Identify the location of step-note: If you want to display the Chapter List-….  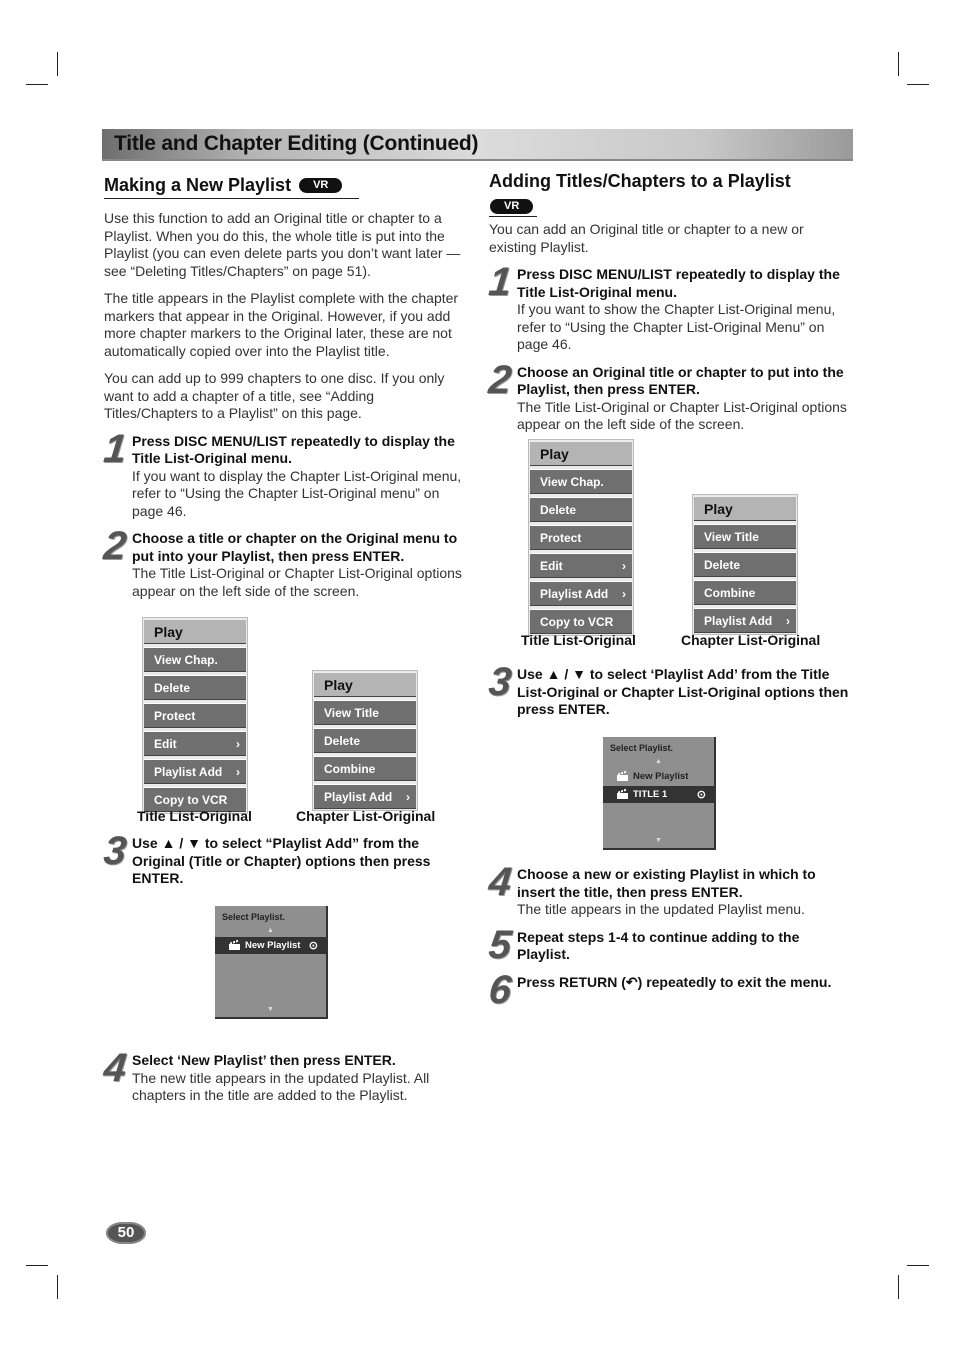
(297, 493).